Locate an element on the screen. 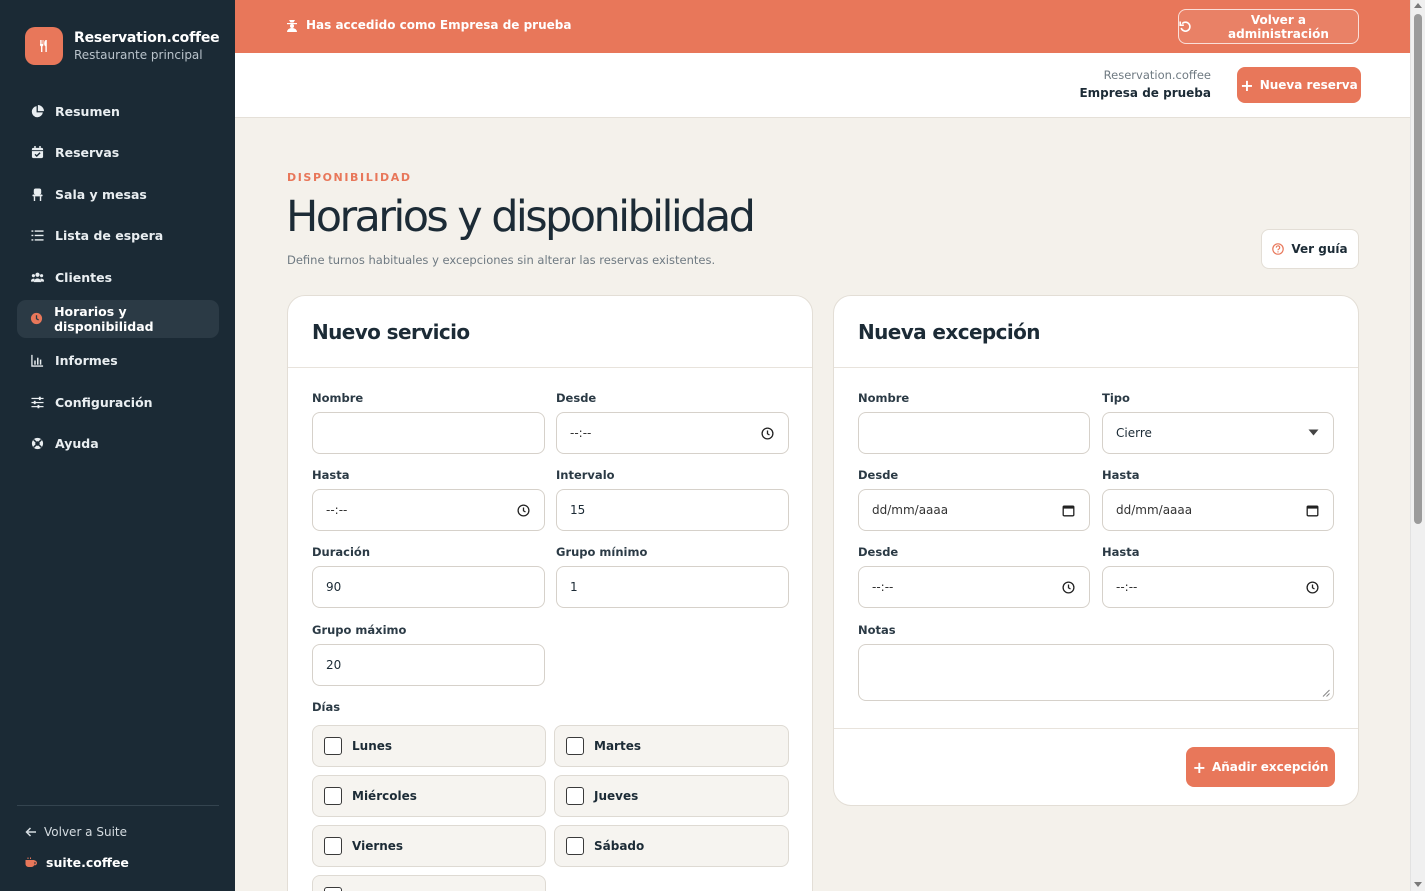  sidebar-item-ayuda: Ayuda is located at coordinates (118, 444).